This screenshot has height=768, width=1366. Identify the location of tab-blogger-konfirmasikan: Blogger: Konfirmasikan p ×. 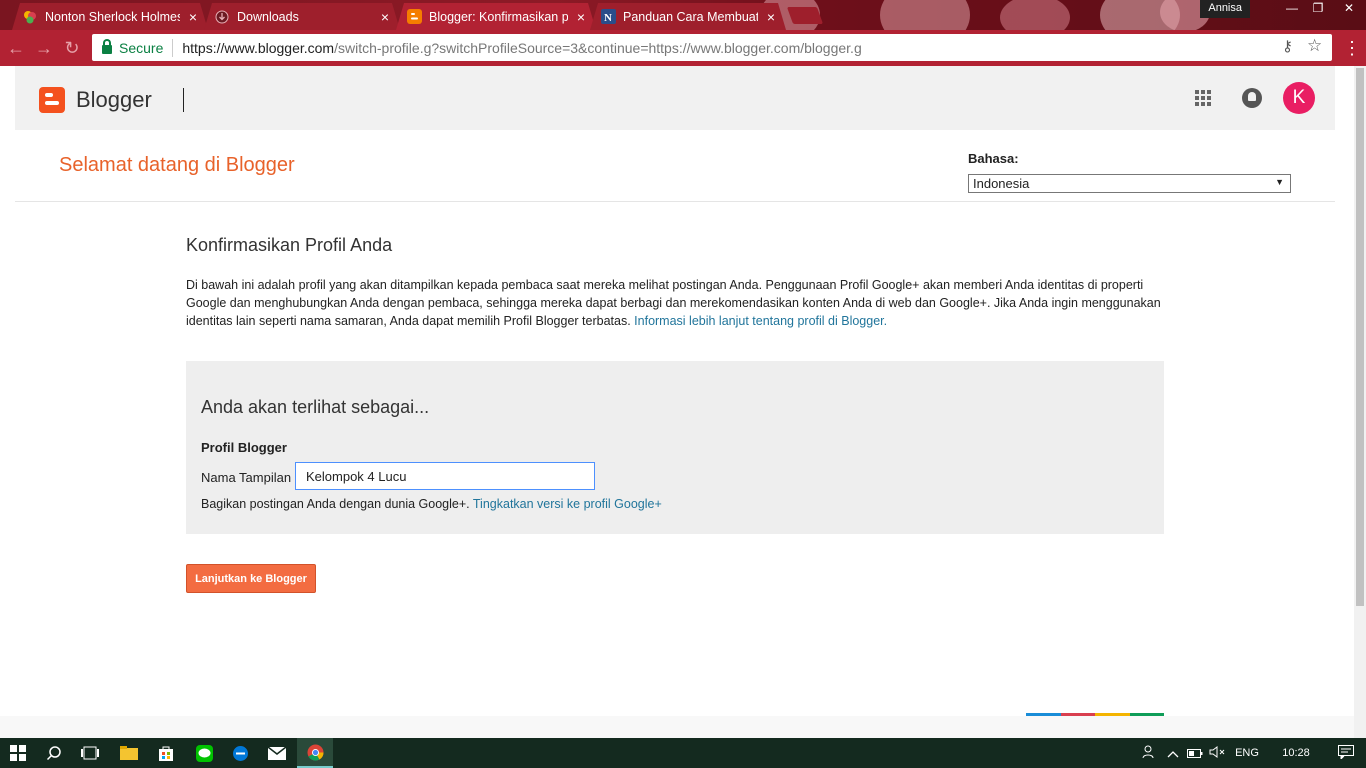
(496, 16).